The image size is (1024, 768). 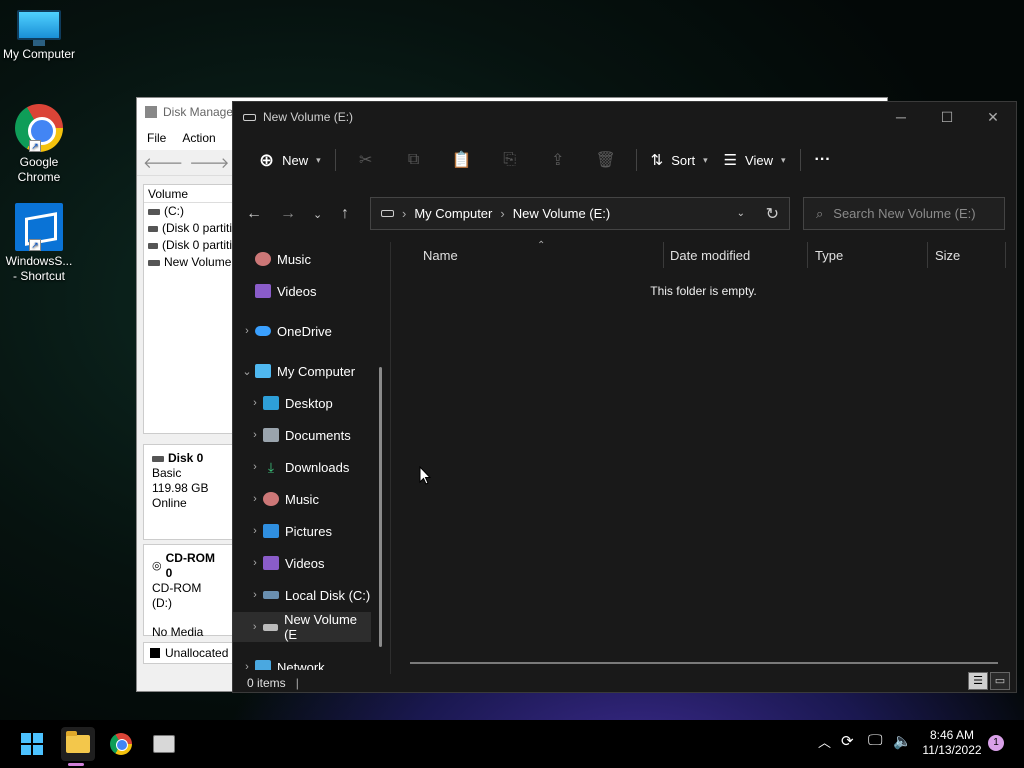 What do you see at coordinates (558, 160) in the screenshot?
I see `share-icon: ⇪` at bounding box center [558, 160].